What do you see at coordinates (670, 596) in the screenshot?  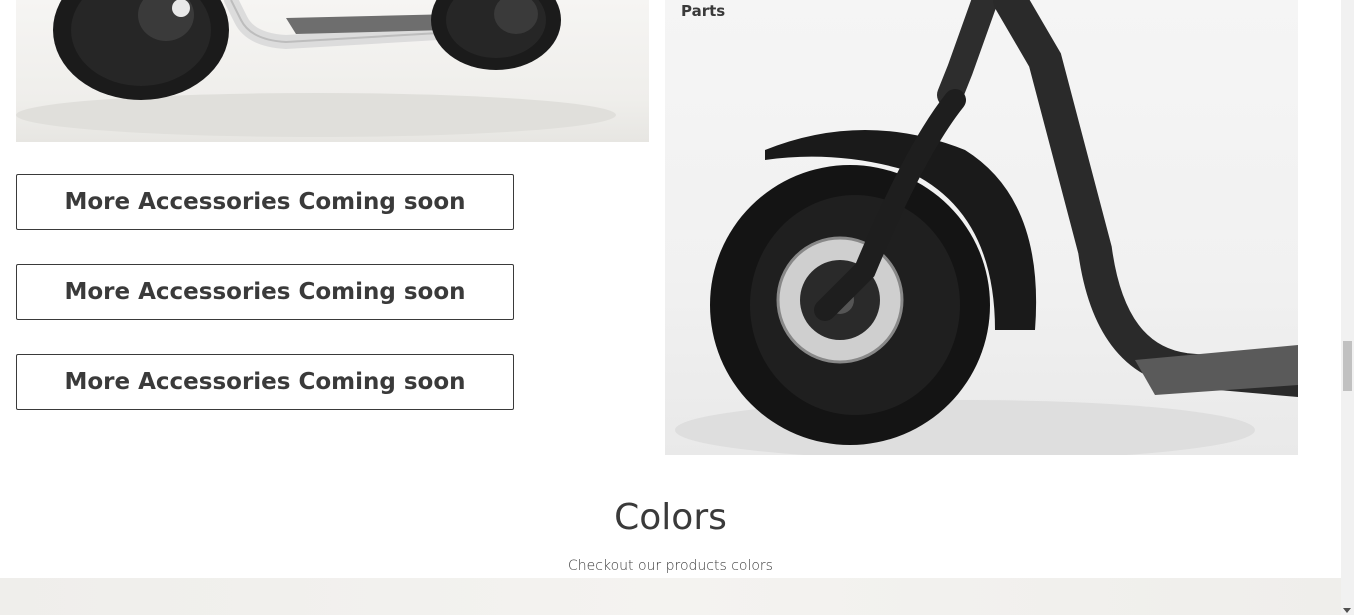 I see `colors-banner-image` at bounding box center [670, 596].